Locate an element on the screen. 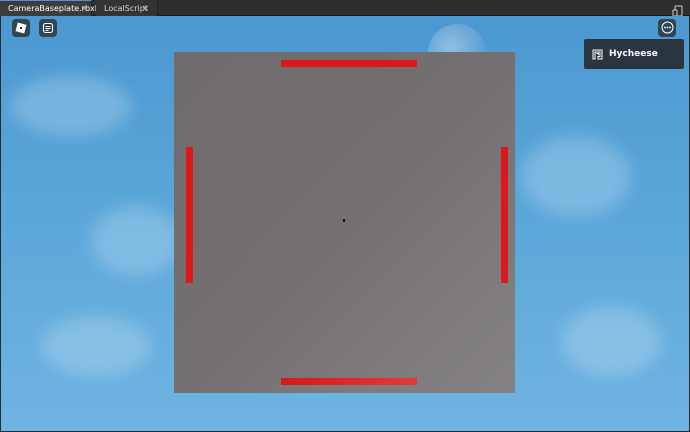  premium-icon is located at coordinates (597, 54).